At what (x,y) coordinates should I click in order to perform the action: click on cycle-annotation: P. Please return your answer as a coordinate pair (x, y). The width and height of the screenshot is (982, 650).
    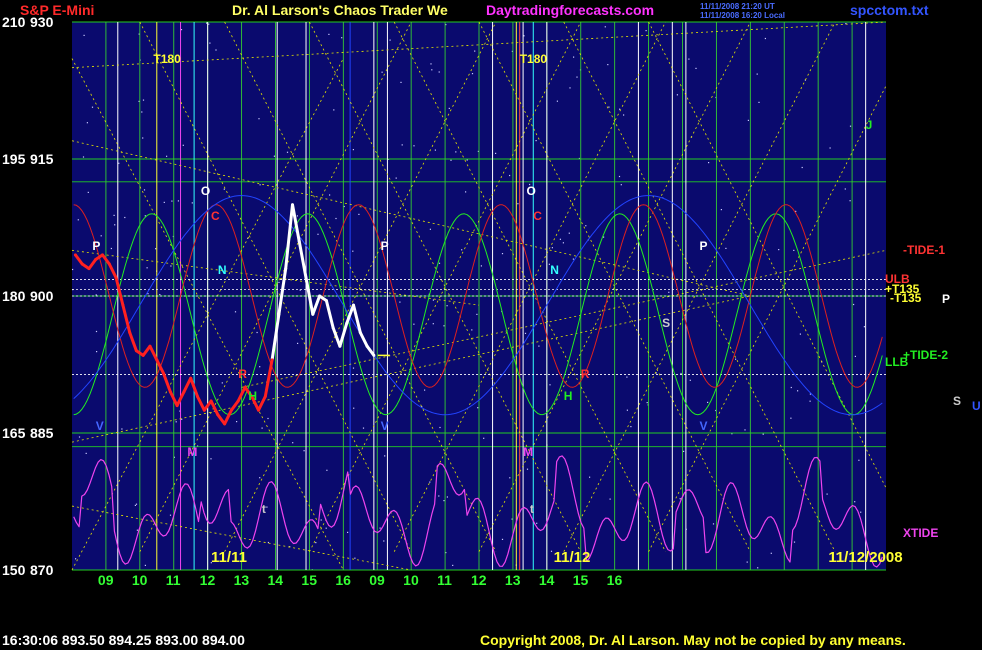
    Looking at the image, I should click on (703, 245).